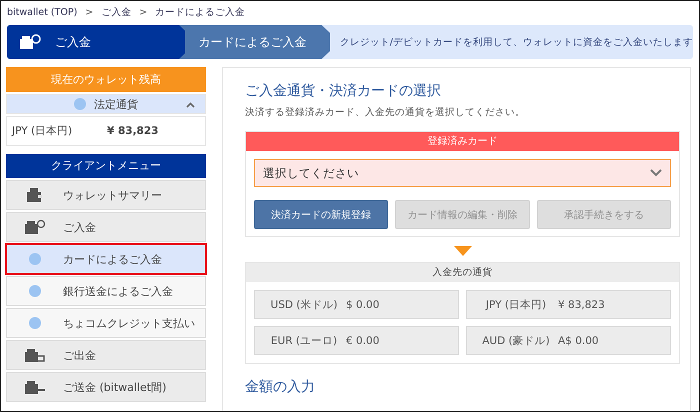  I want to click on section-description: 決済する登録済みカード、入金先の通貨を選択してください。, so click(385, 112).